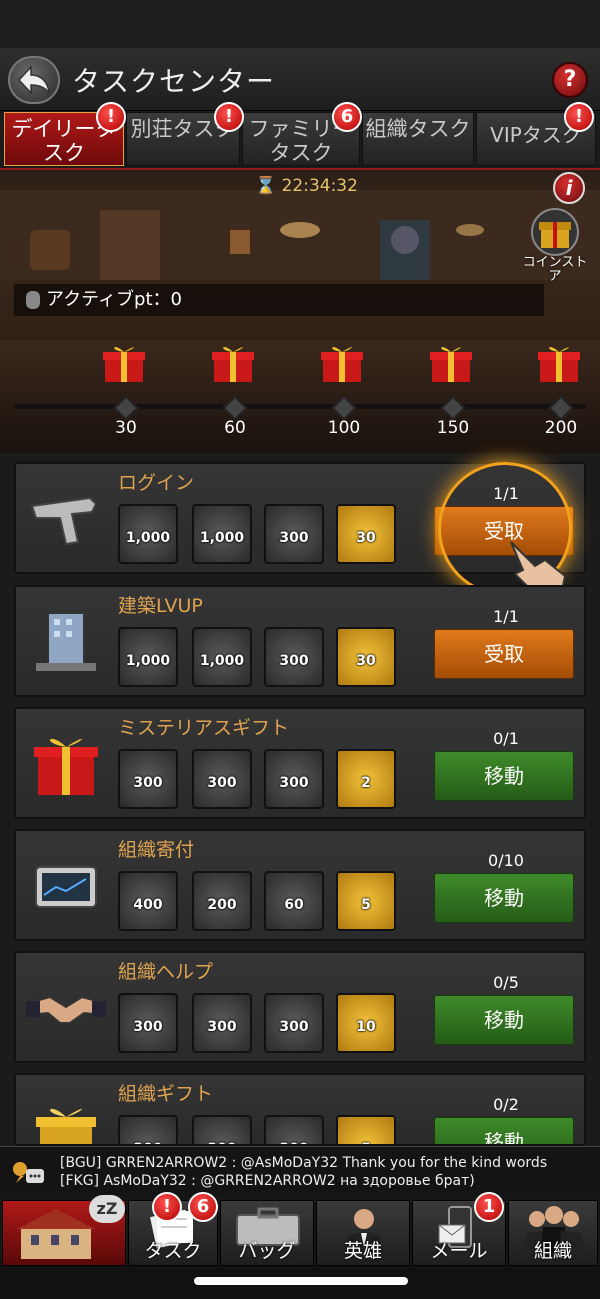 This screenshot has height=1299, width=600. Describe the element at coordinates (267, 1233) in the screenshot. I see `nav-bag: バッグ` at that location.